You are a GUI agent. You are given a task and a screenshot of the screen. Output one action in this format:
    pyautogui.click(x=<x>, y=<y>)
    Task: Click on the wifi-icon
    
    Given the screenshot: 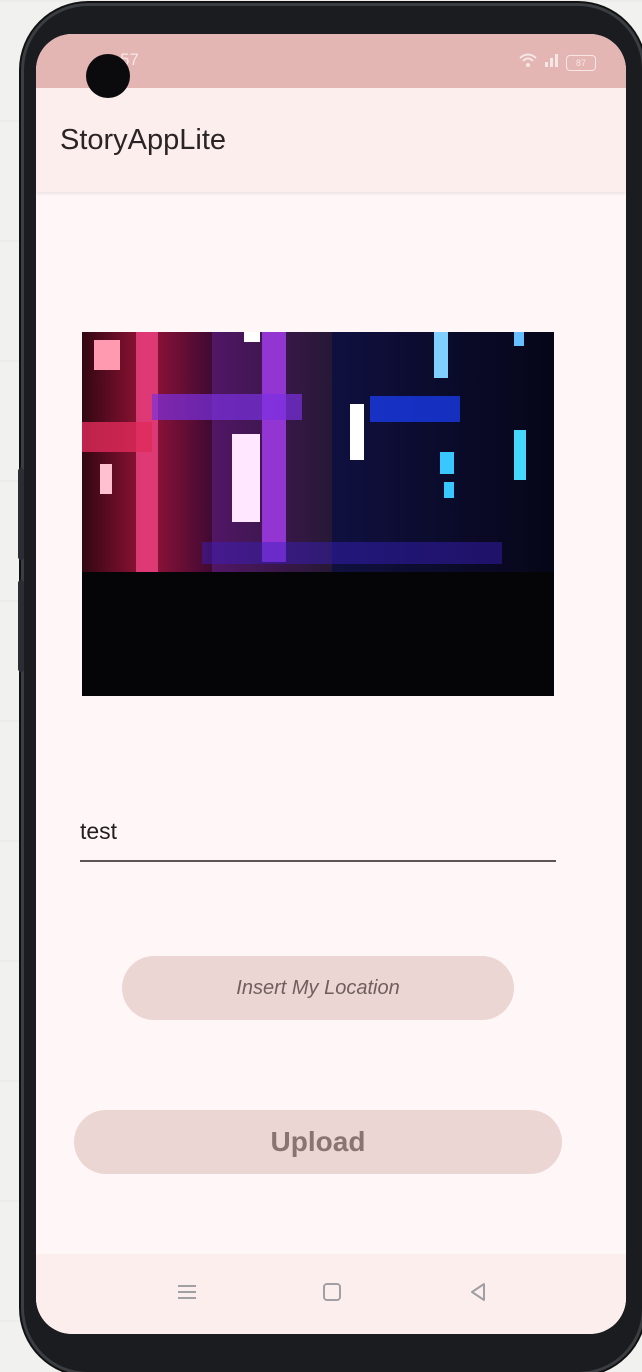 What is the action you would take?
    pyautogui.click(x=528, y=62)
    